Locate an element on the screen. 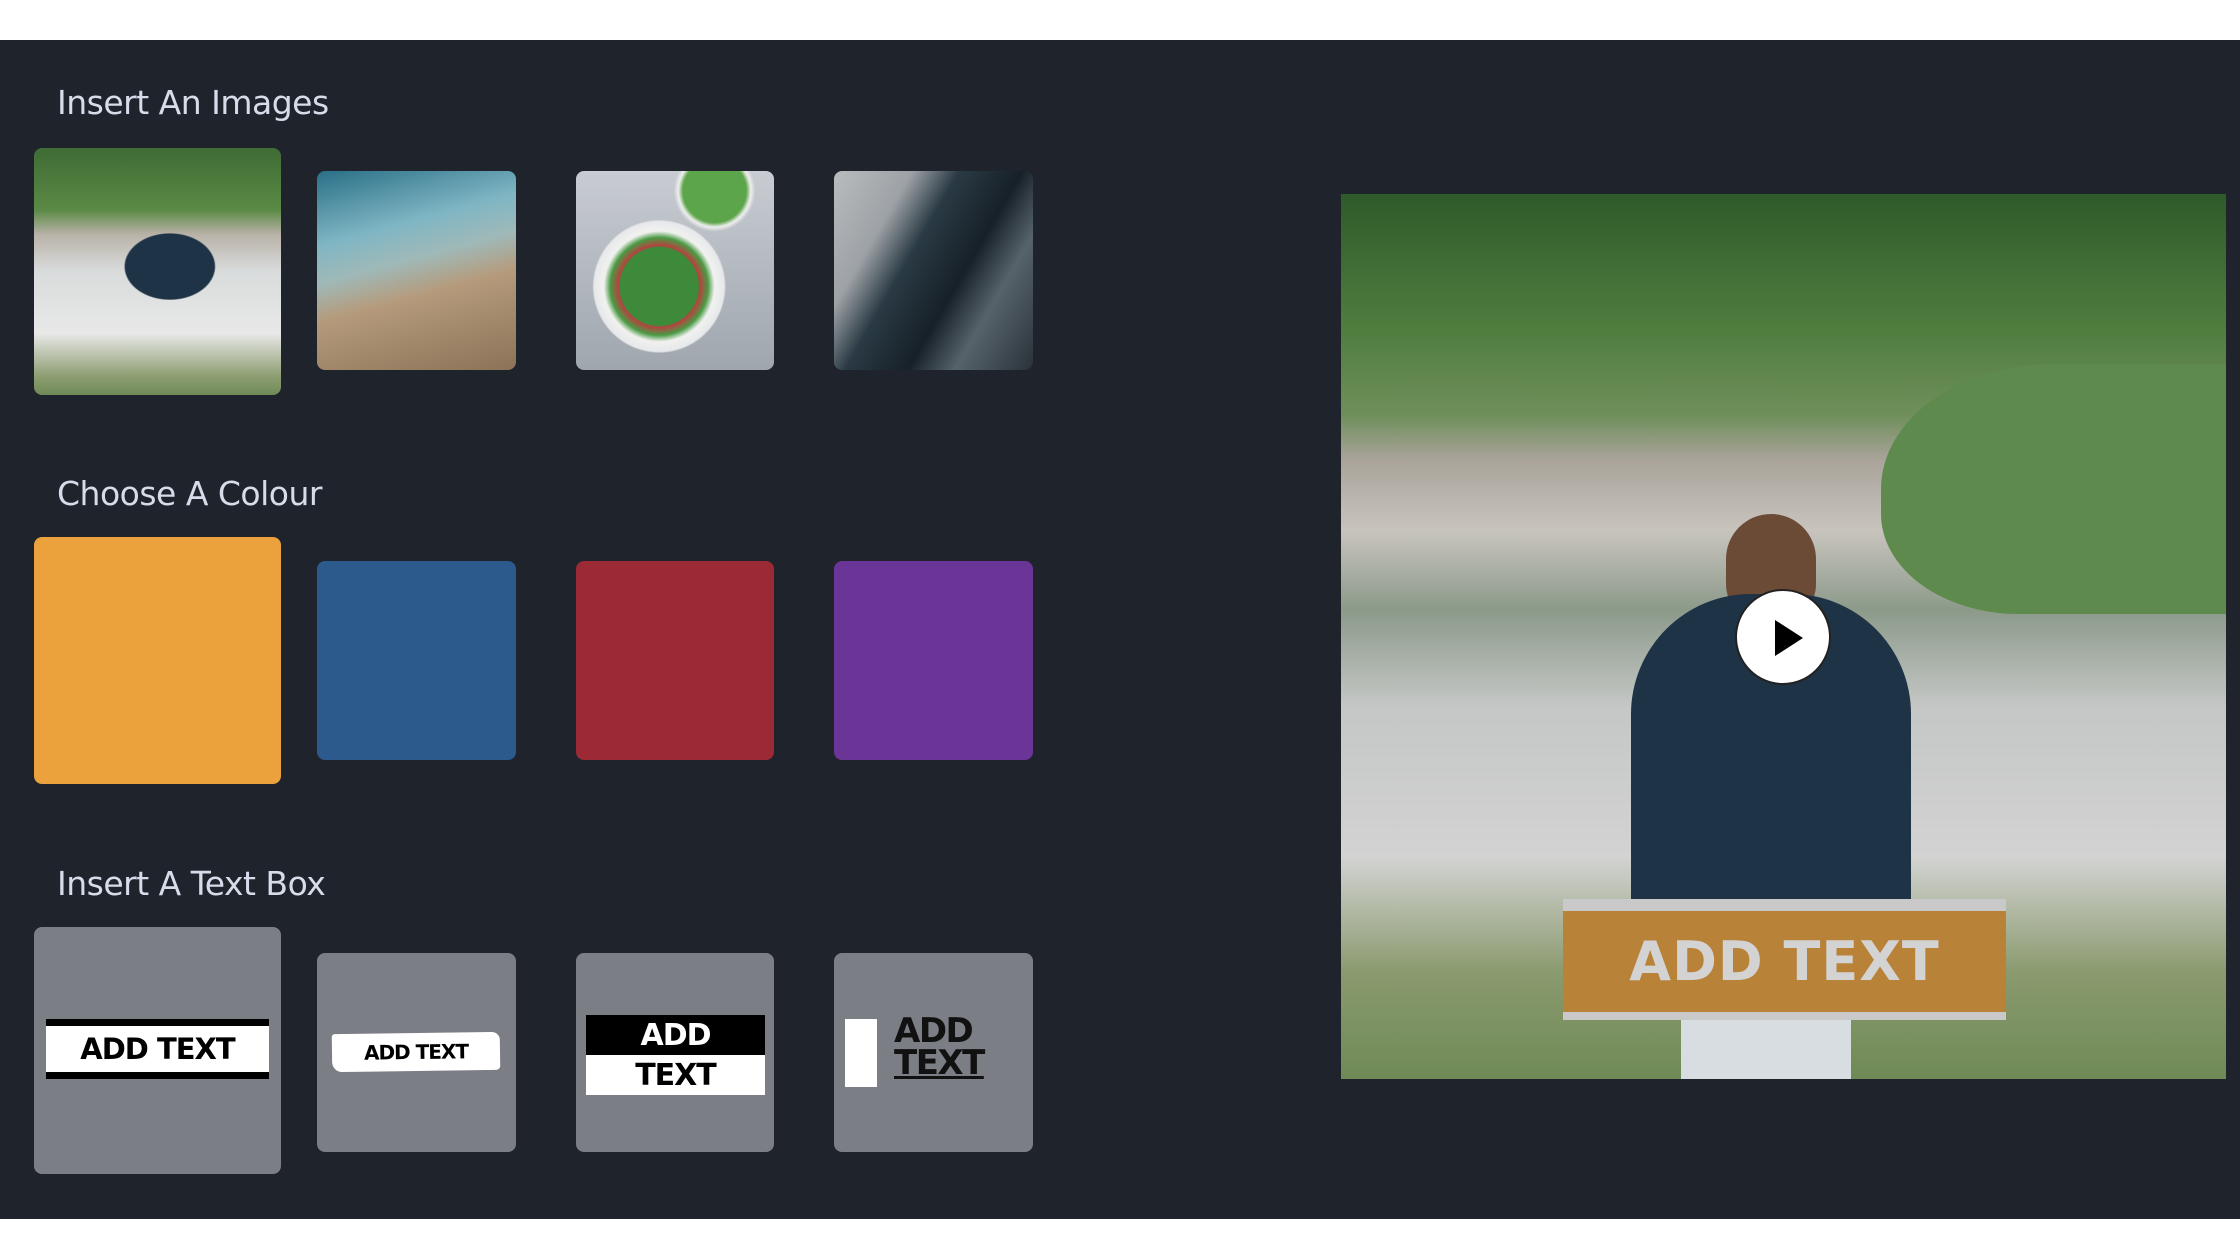 Image resolution: width=2240 pixels, height=1260 pixels. play-icon is located at coordinates (1789, 638).